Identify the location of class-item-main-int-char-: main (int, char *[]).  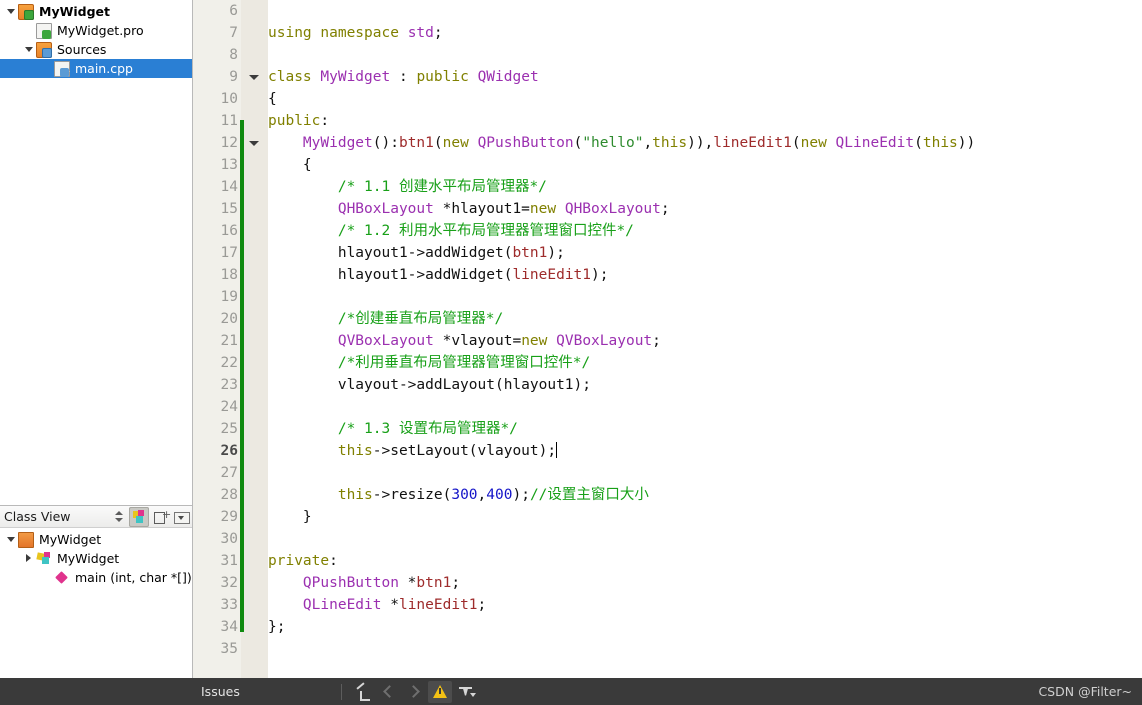
(96, 577).